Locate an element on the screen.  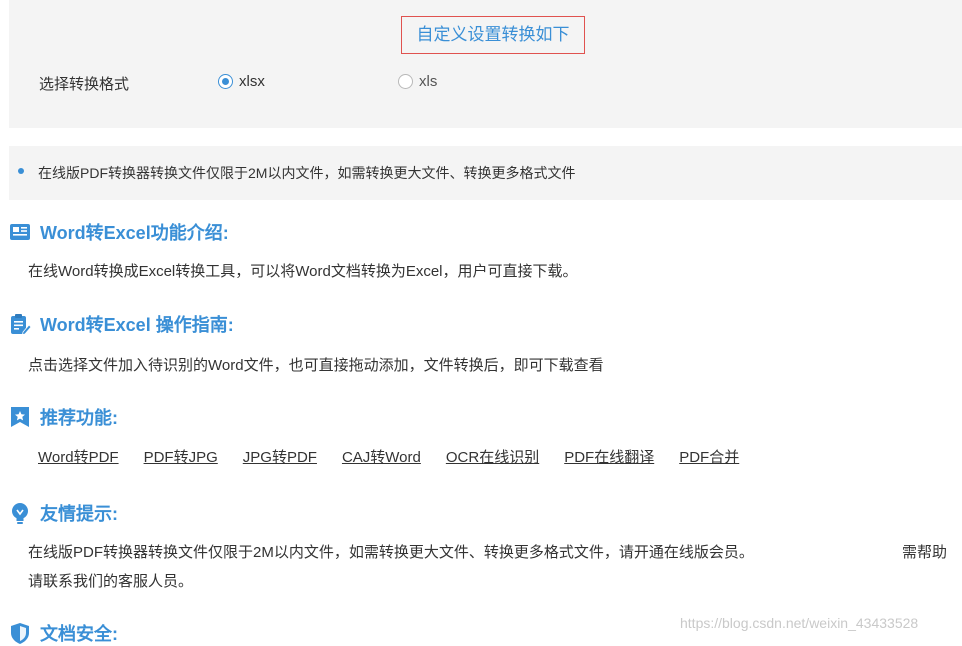
format-option-label: xlsx is located at coordinates (252, 81).